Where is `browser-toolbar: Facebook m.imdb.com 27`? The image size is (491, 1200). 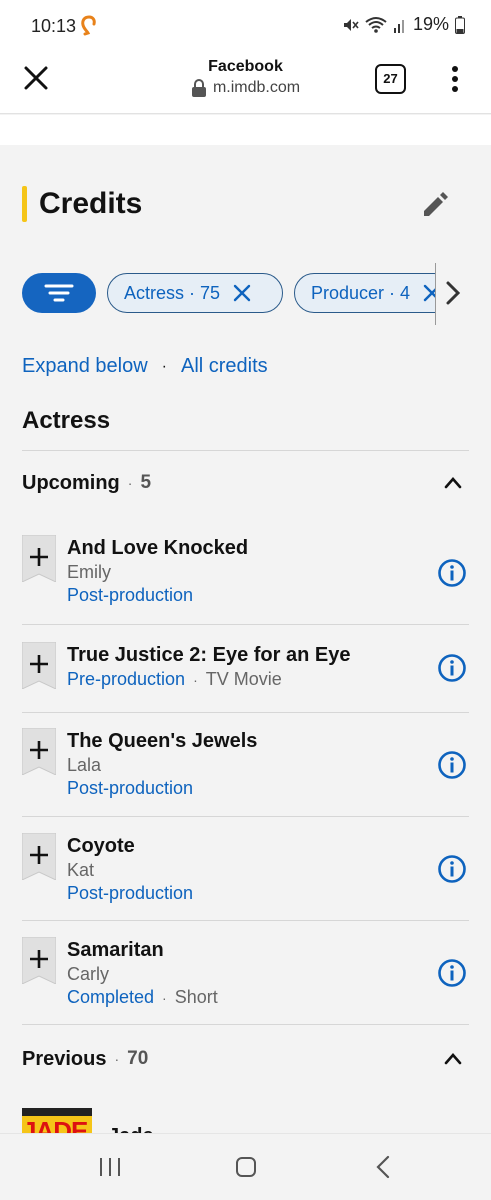
browser-toolbar: Facebook m.imdb.com 27 is located at coordinates (245, 83).